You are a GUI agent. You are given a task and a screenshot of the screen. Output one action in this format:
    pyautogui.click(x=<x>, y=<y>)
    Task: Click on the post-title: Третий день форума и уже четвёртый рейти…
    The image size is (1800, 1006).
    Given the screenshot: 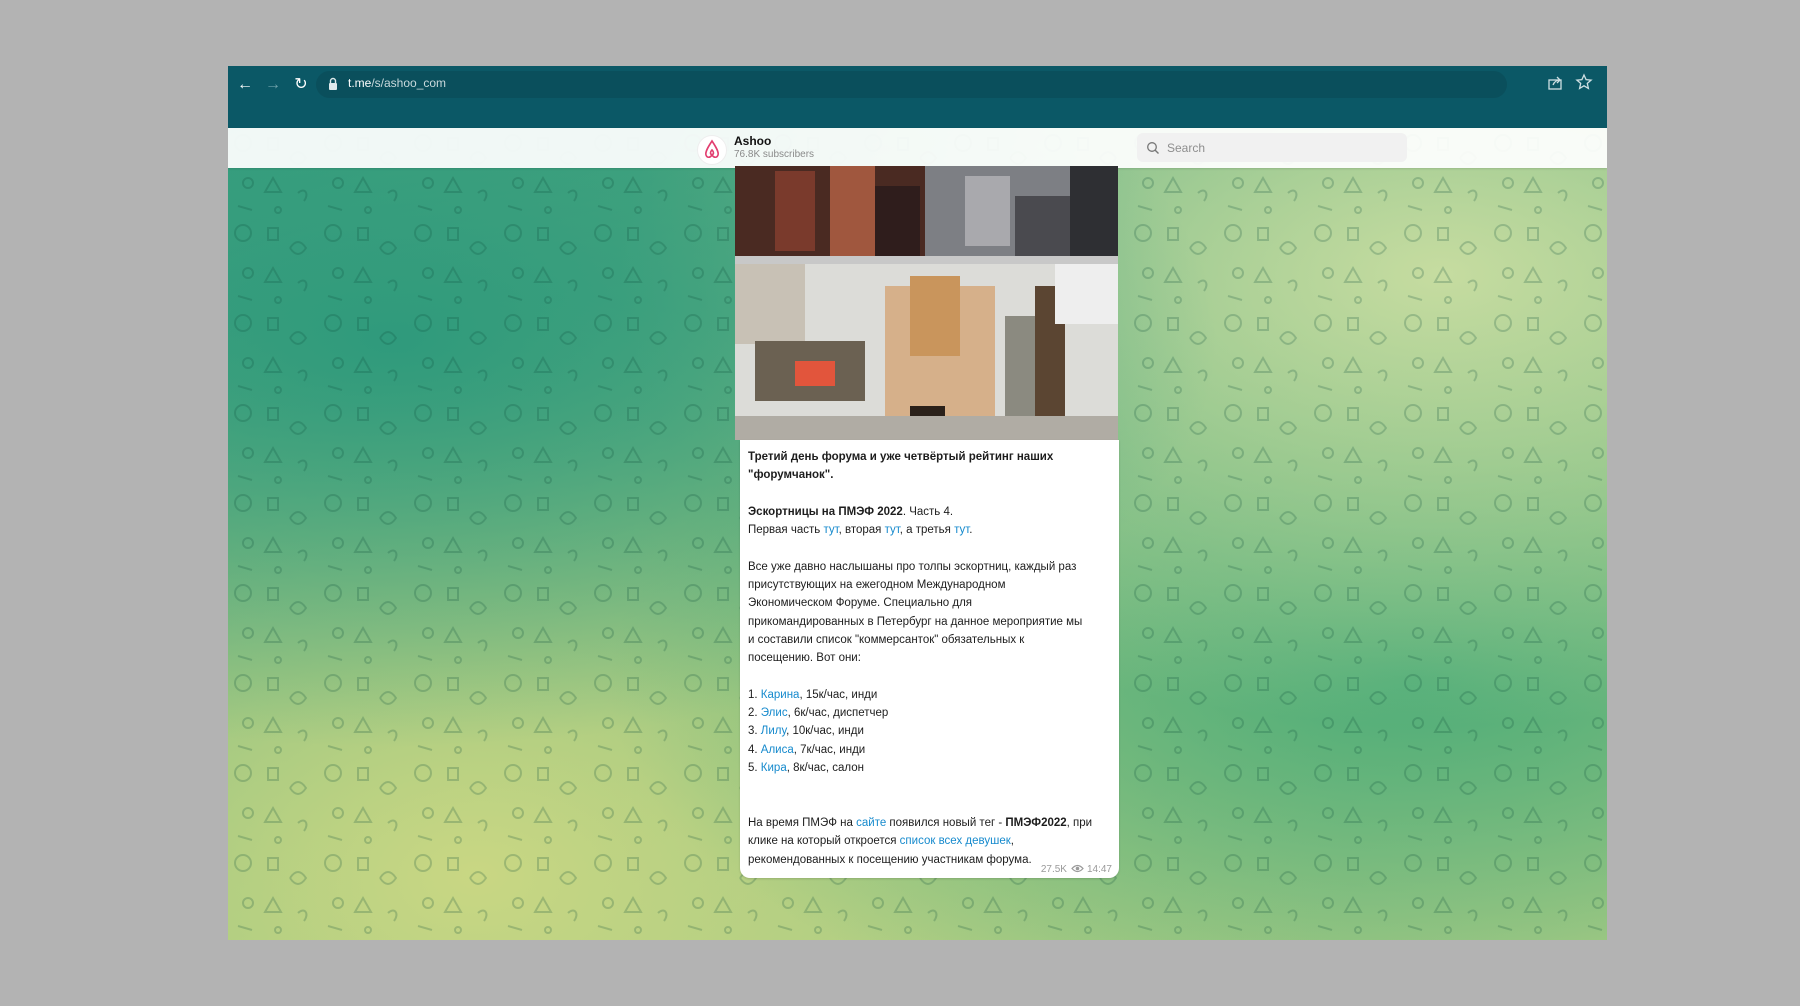 What is the action you would take?
    pyautogui.click(x=901, y=457)
    